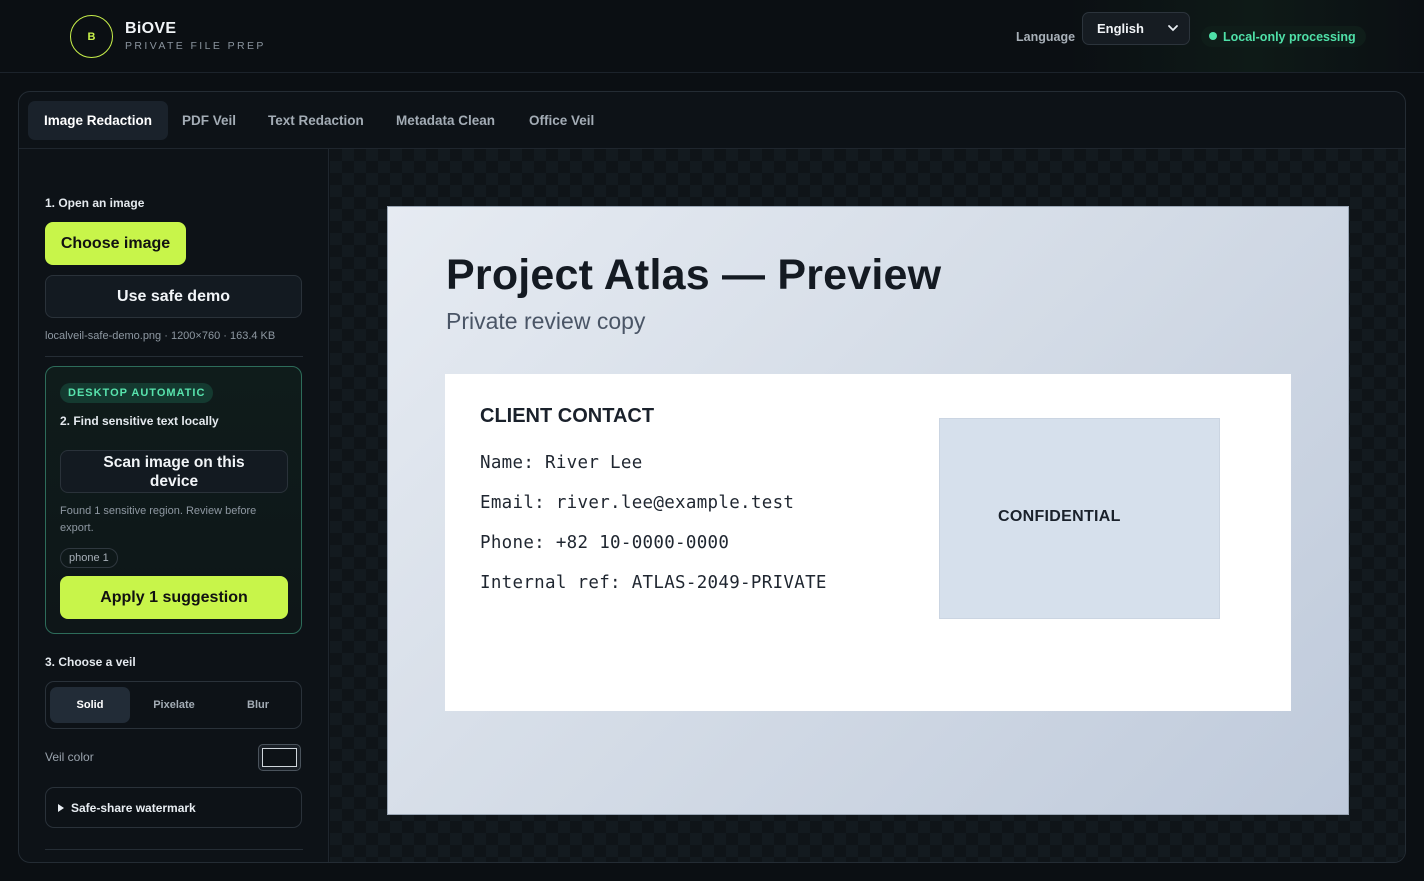  What do you see at coordinates (151, 28) in the screenshot?
I see `brand-name: BiOVE` at bounding box center [151, 28].